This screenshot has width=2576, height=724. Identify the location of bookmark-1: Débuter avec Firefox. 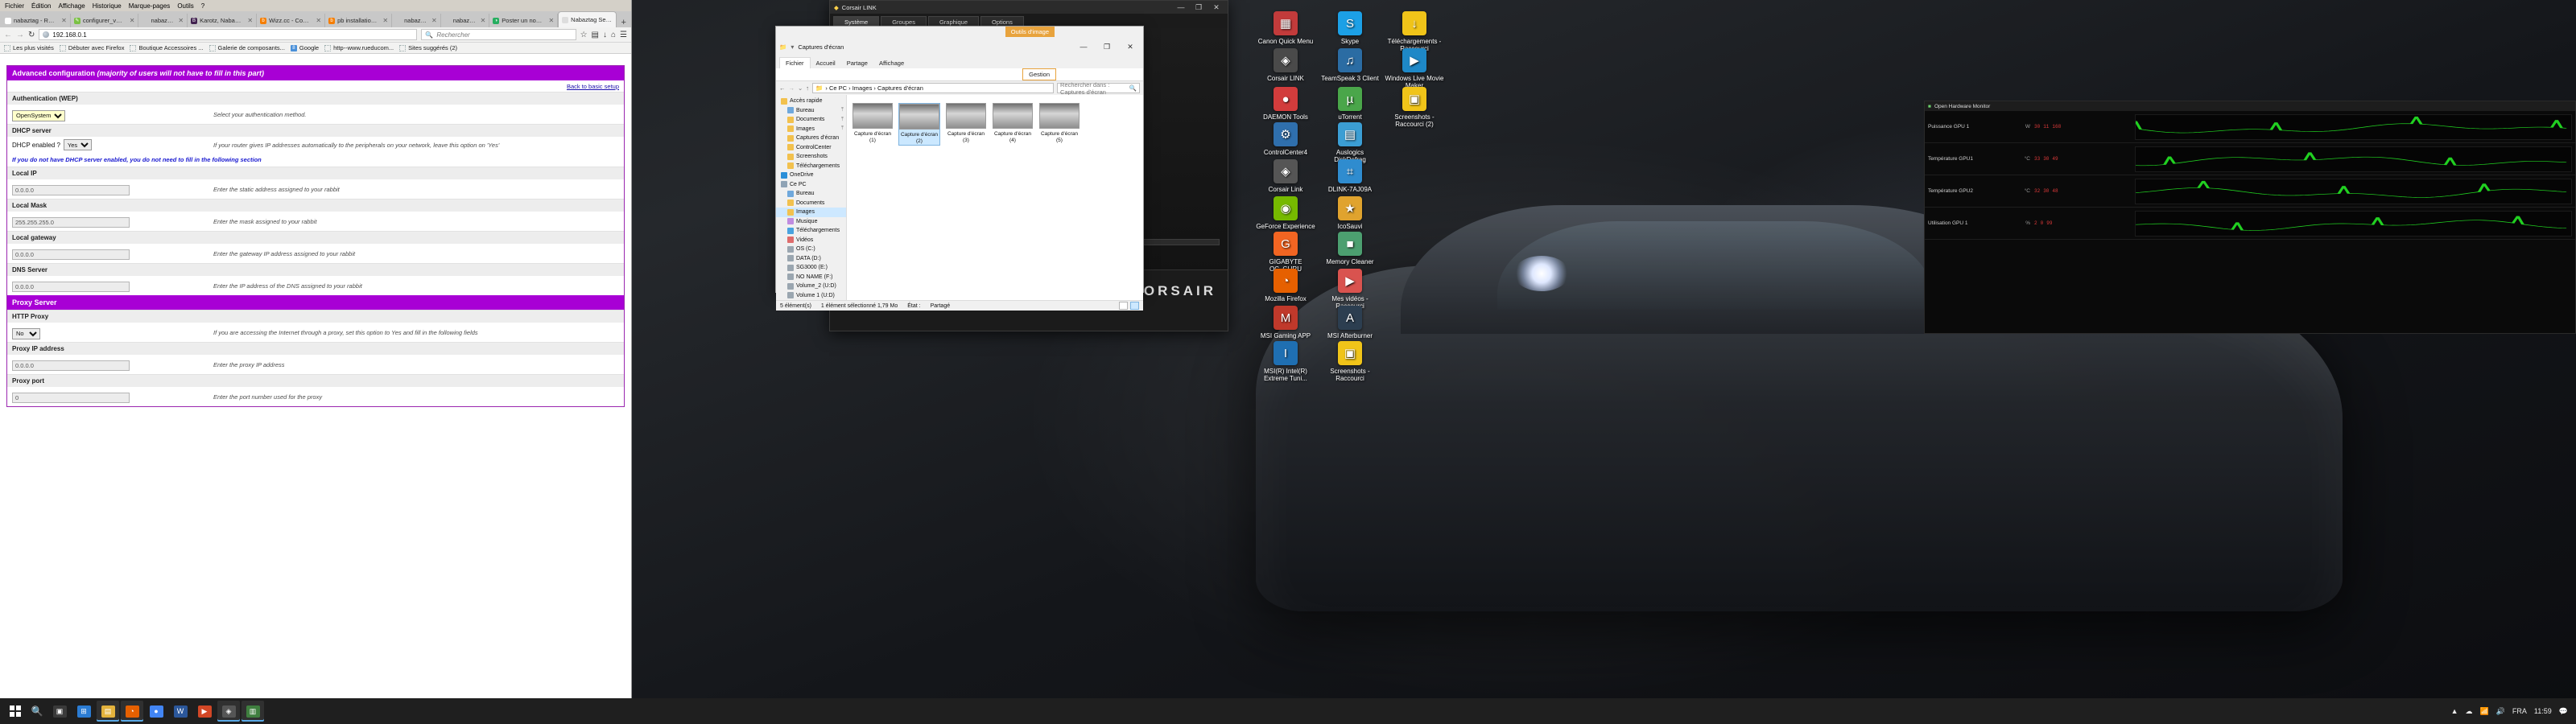
(91, 47).